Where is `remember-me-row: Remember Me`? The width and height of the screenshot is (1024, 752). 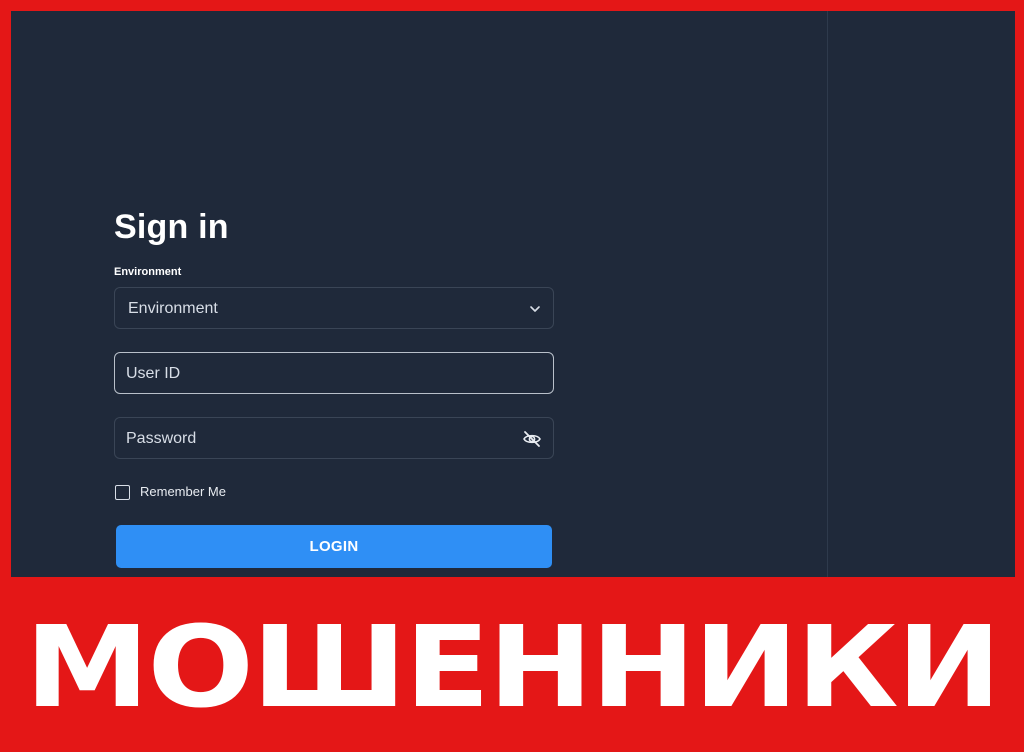 remember-me-row: Remember Me is located at coordinates (334, 492).